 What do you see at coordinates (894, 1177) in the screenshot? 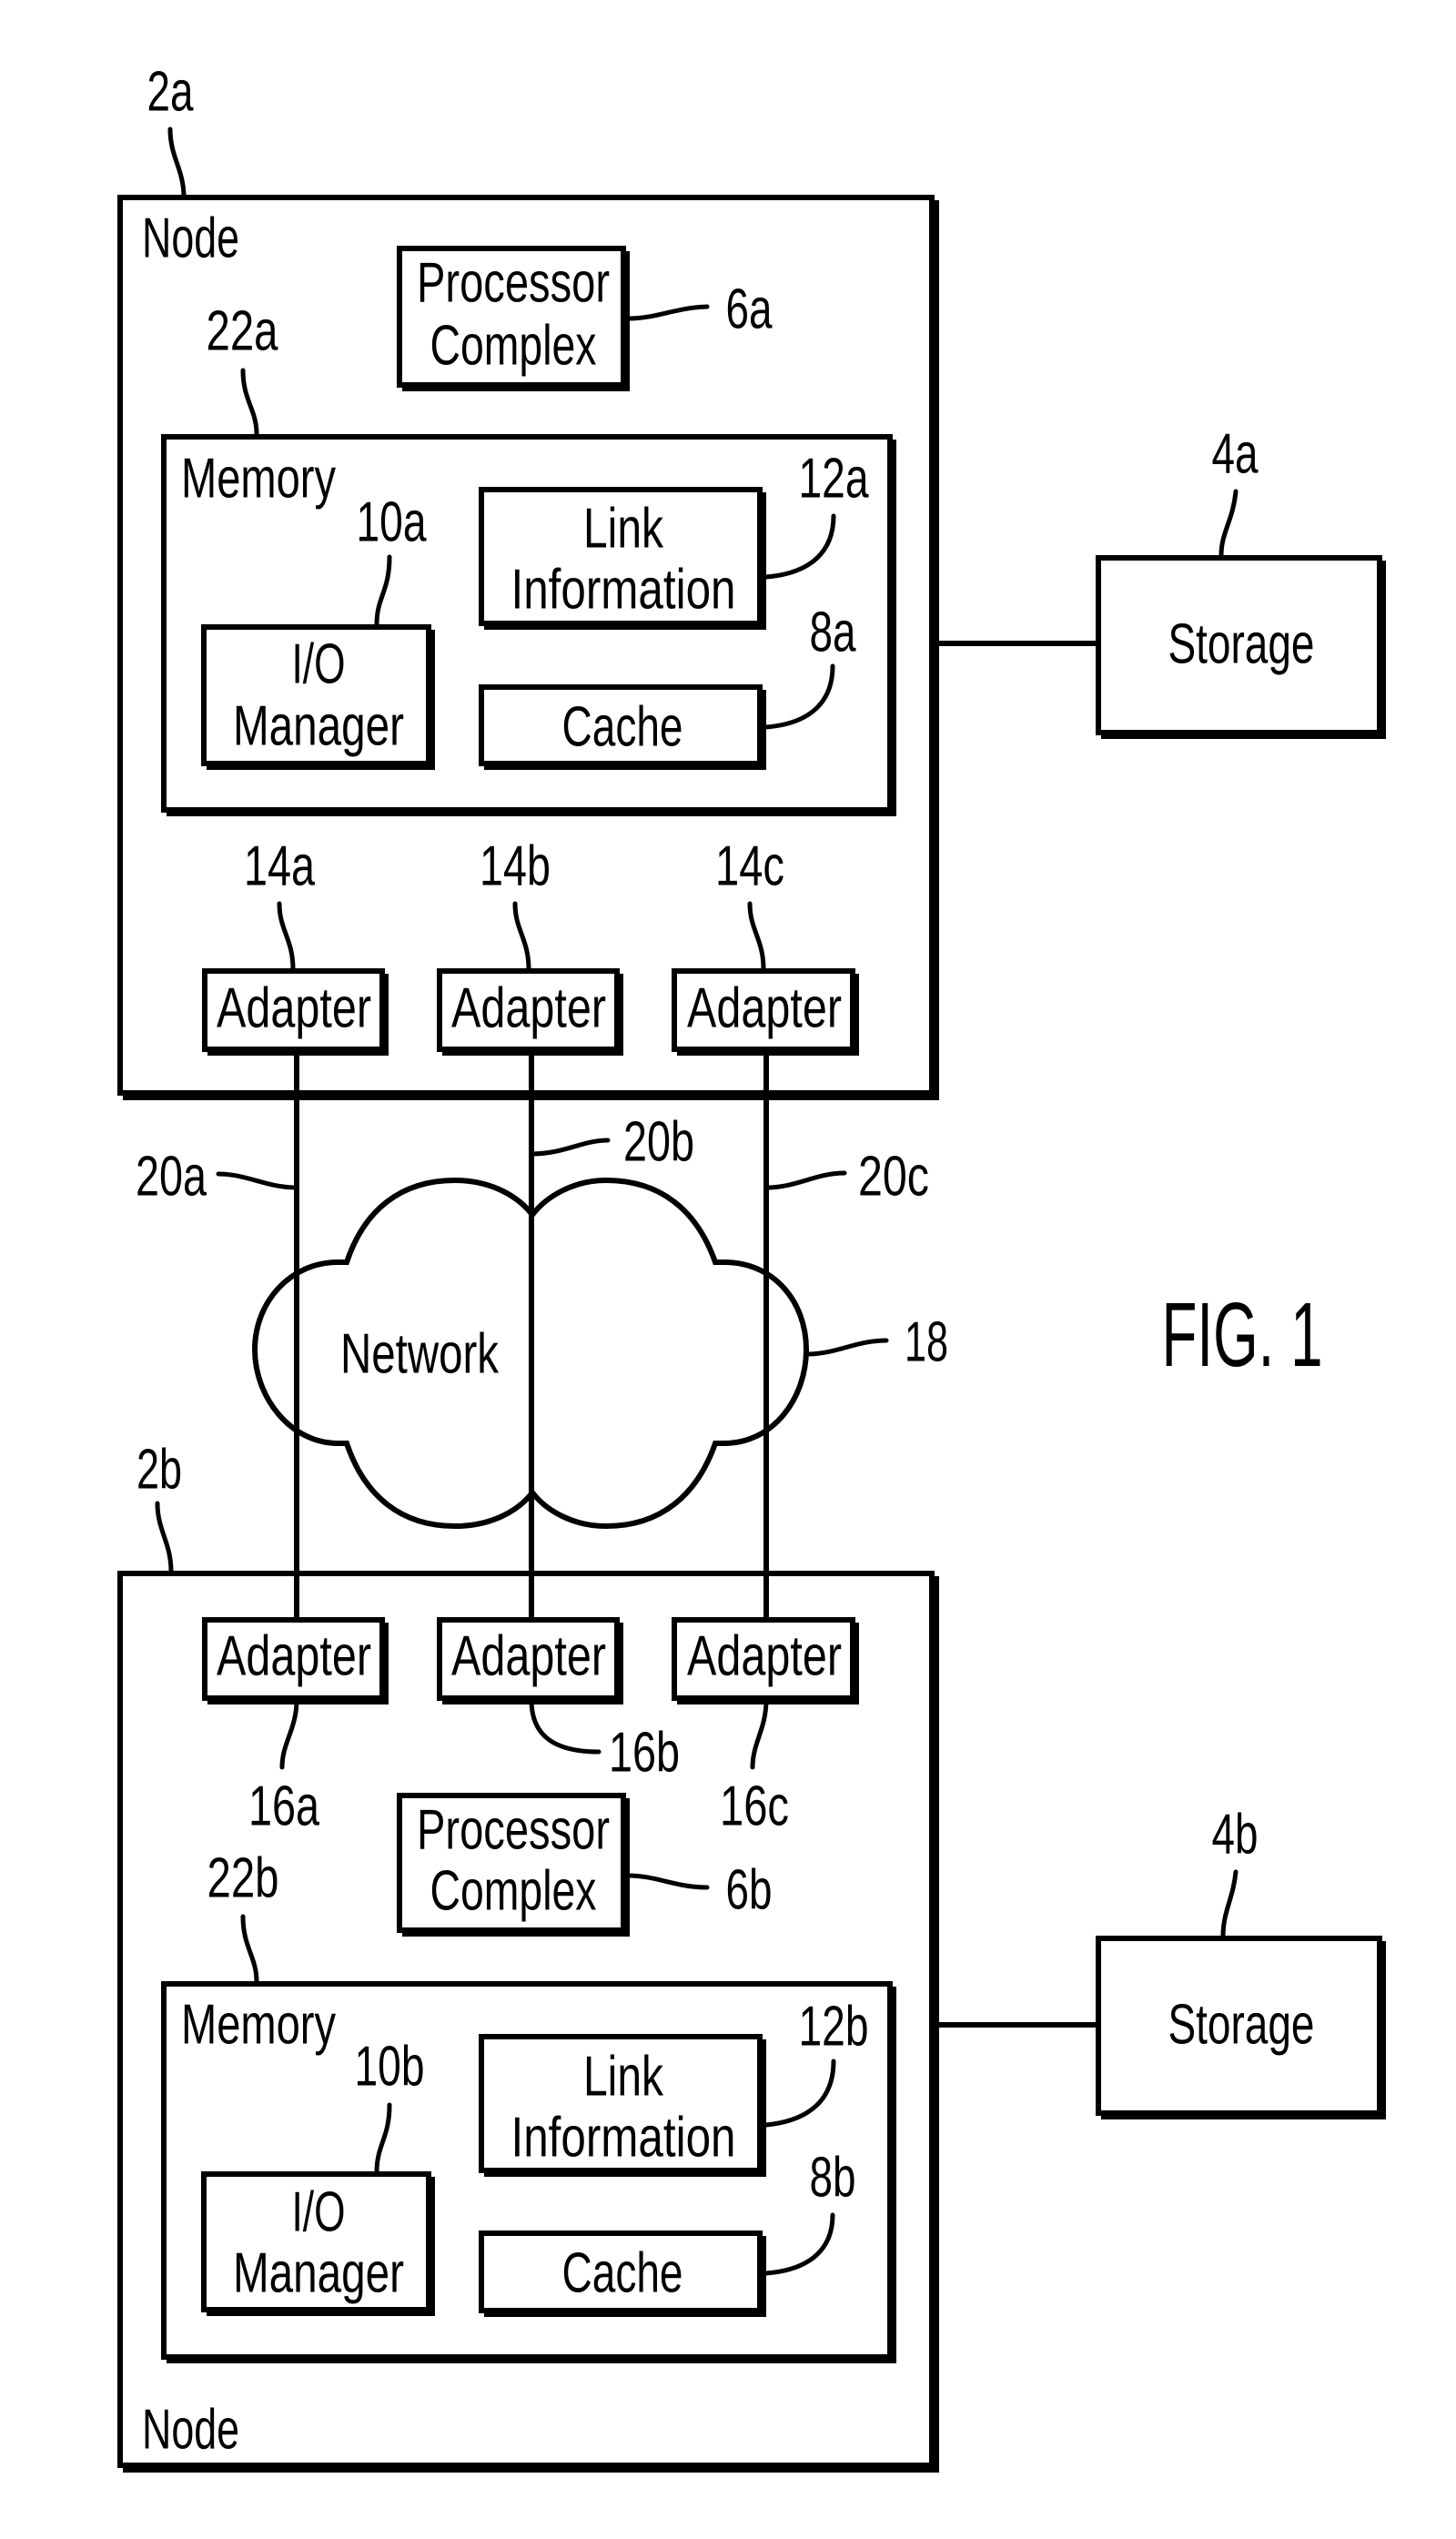
I see `ref-20c: 20c` at bounding box center [894, 1177].